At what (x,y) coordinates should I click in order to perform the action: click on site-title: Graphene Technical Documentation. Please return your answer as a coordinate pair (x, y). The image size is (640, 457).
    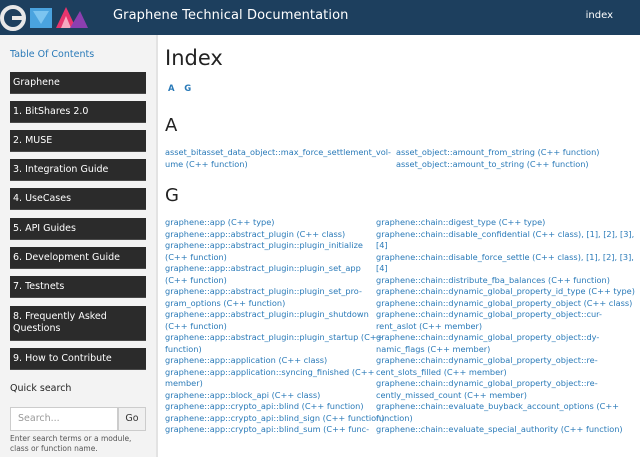
    Looking at the image, I should click on (231, 15).